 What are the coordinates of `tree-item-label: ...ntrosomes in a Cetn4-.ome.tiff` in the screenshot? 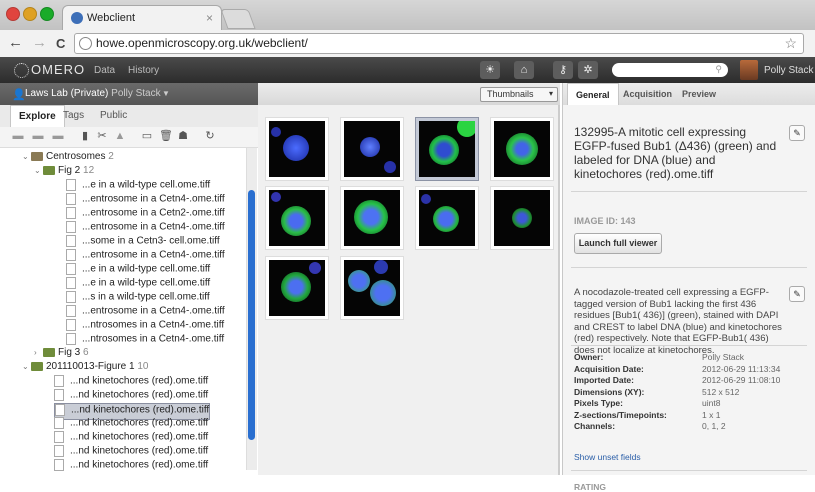 It's located at (153, 339).